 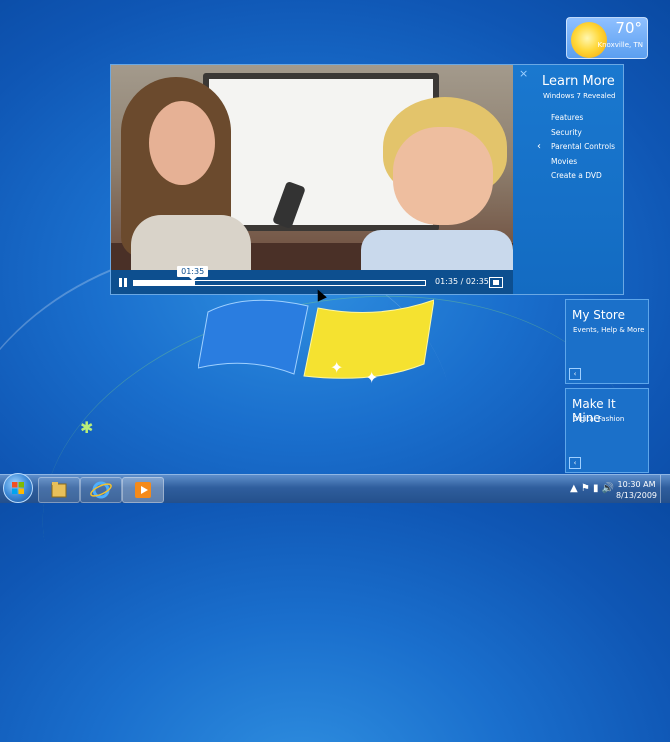 What do you see at coordinates (637, 495) in the screenshot?
I see `clock-date: 8/13/2009` at bounding box center [637, 495].